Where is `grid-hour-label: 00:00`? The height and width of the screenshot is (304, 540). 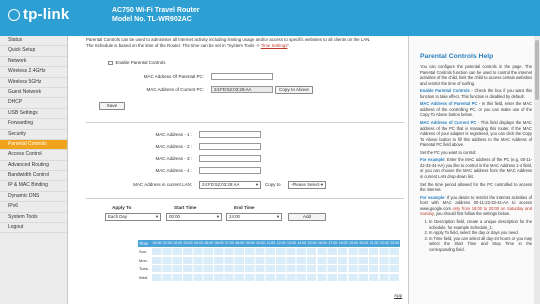 grid-hour-label: 00:00 is located at coordinates (157, 243).